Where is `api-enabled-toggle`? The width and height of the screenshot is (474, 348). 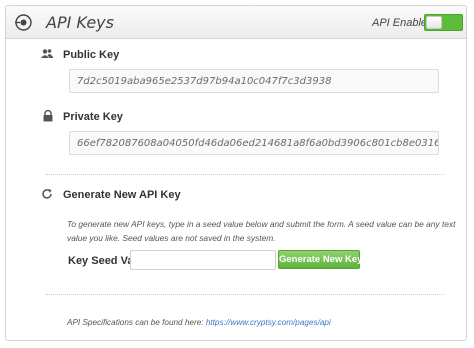 api-enabled-toggle is located at coordinates (443, 22).